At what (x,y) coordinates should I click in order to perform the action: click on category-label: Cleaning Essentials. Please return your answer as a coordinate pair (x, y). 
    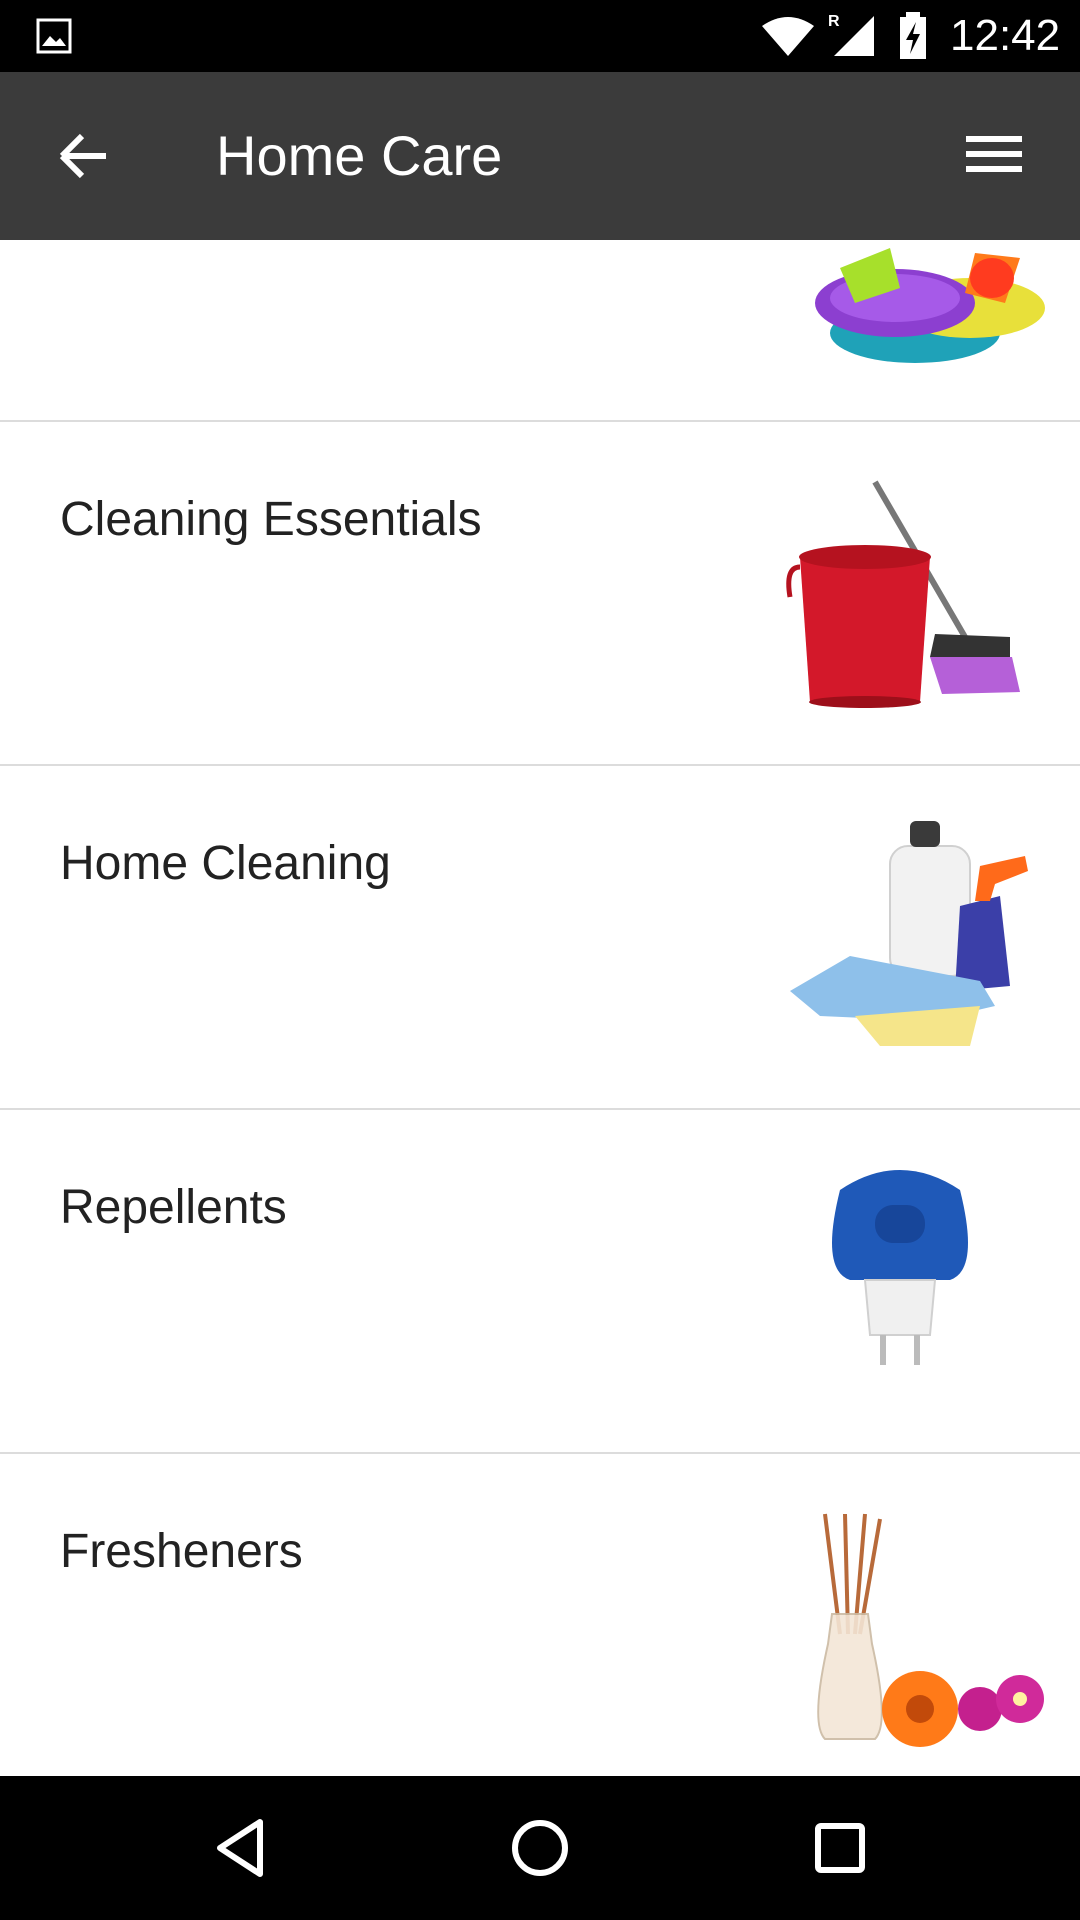
    Looking at the image, I should click on (271, 519).